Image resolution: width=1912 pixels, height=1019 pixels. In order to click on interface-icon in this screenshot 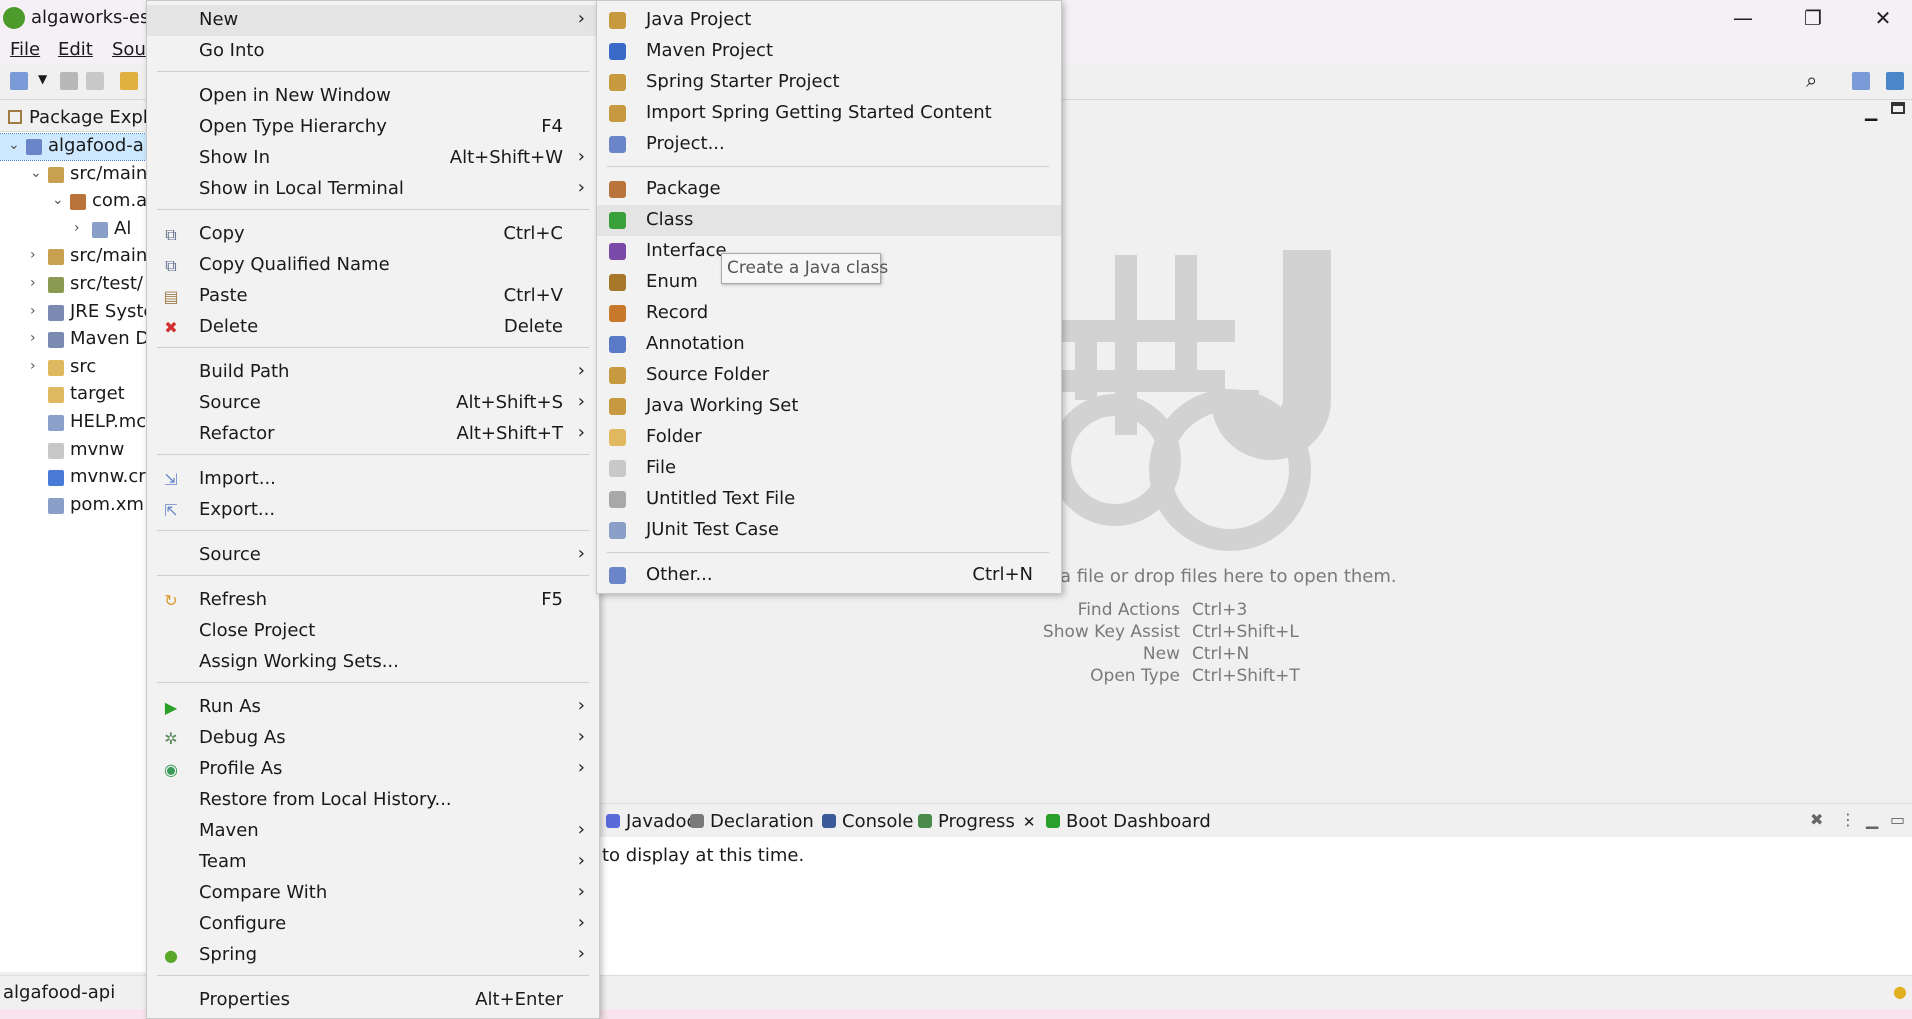, I will do `click(617, 251)`.